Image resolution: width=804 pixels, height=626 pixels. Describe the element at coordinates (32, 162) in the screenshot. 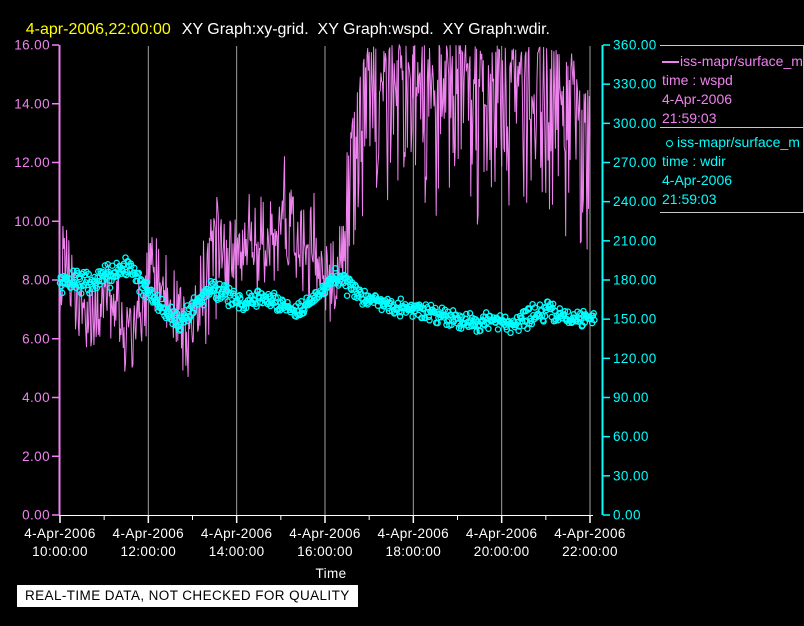

I see `left-axis-tick-label: 12.00` at that location.